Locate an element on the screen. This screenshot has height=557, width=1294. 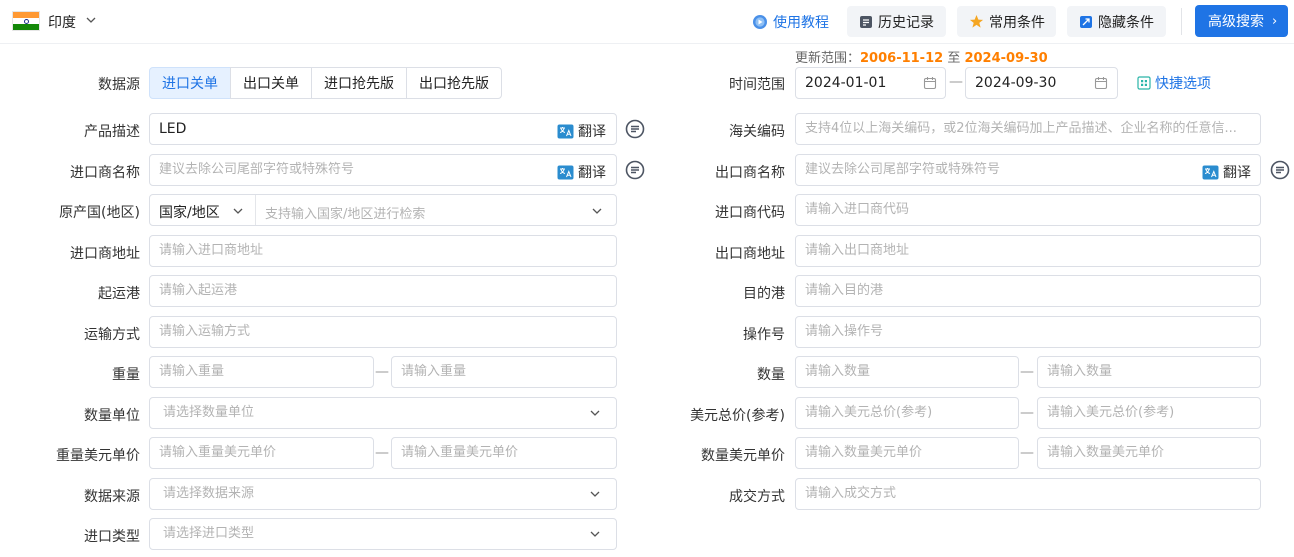
start-date-value: 2024-01-01 is located at coordinates (846, 83).